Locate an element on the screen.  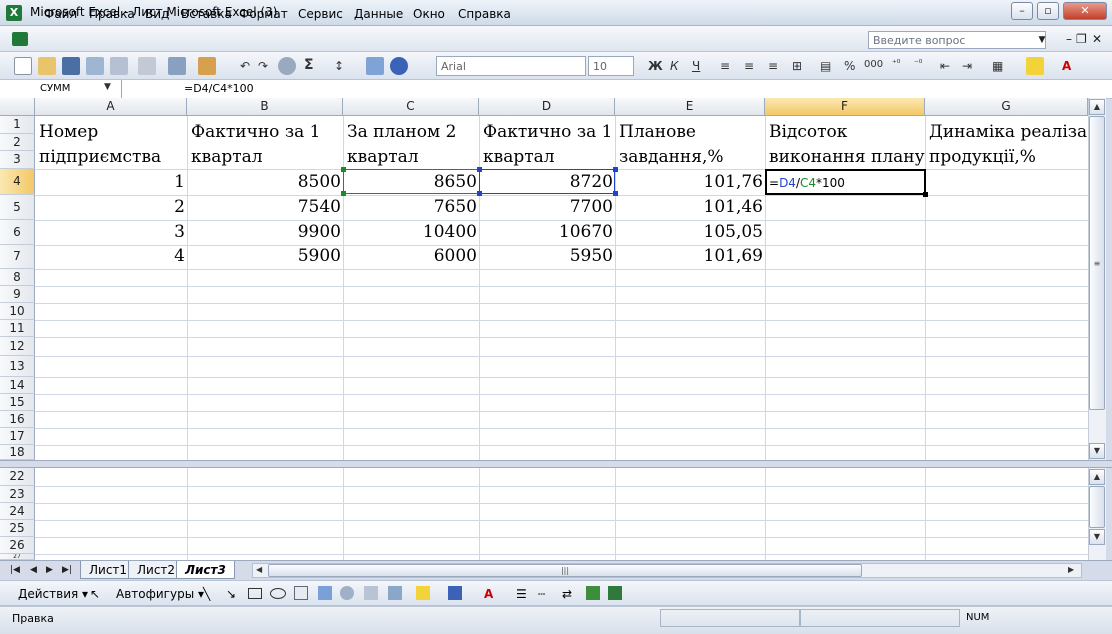
undo-icon: ↶ is located at coordinates (245, 66).